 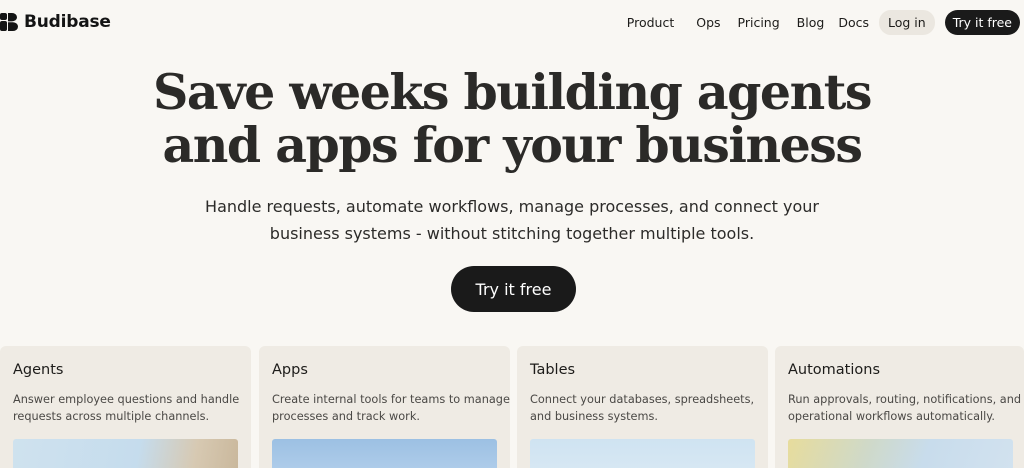 I want to click on card-description-line: Answer employee questions and handle, so click(x=126, y=399).